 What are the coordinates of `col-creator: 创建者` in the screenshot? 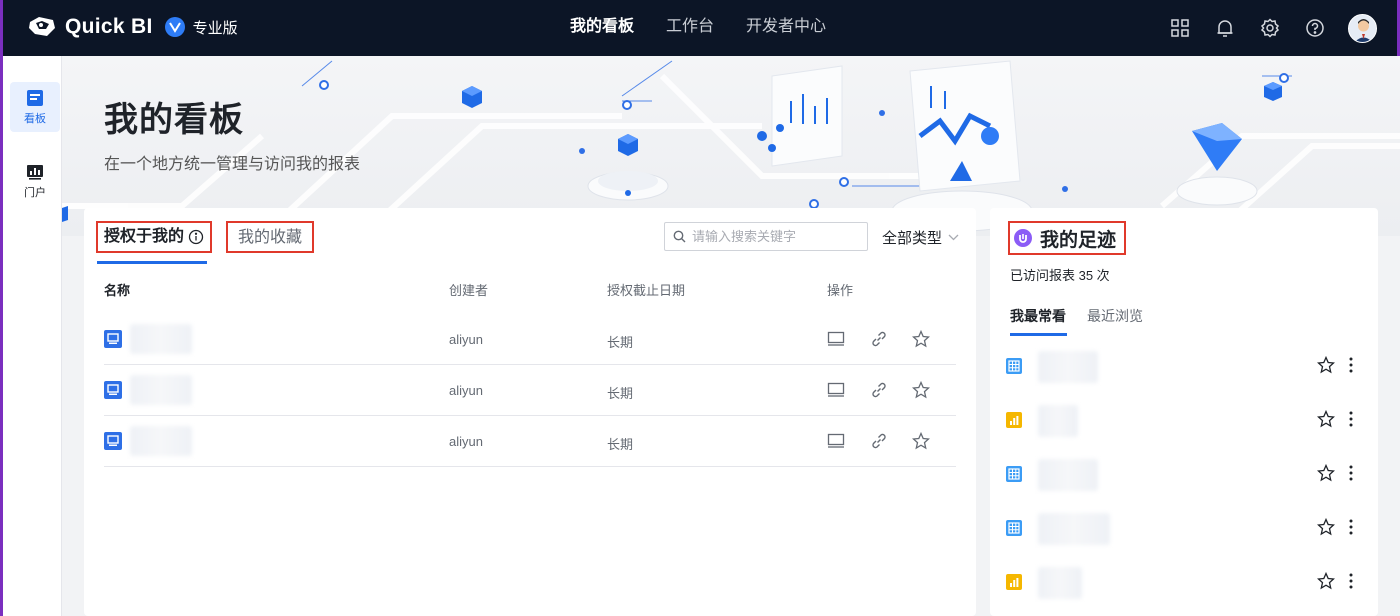 It's located at (469, 290).